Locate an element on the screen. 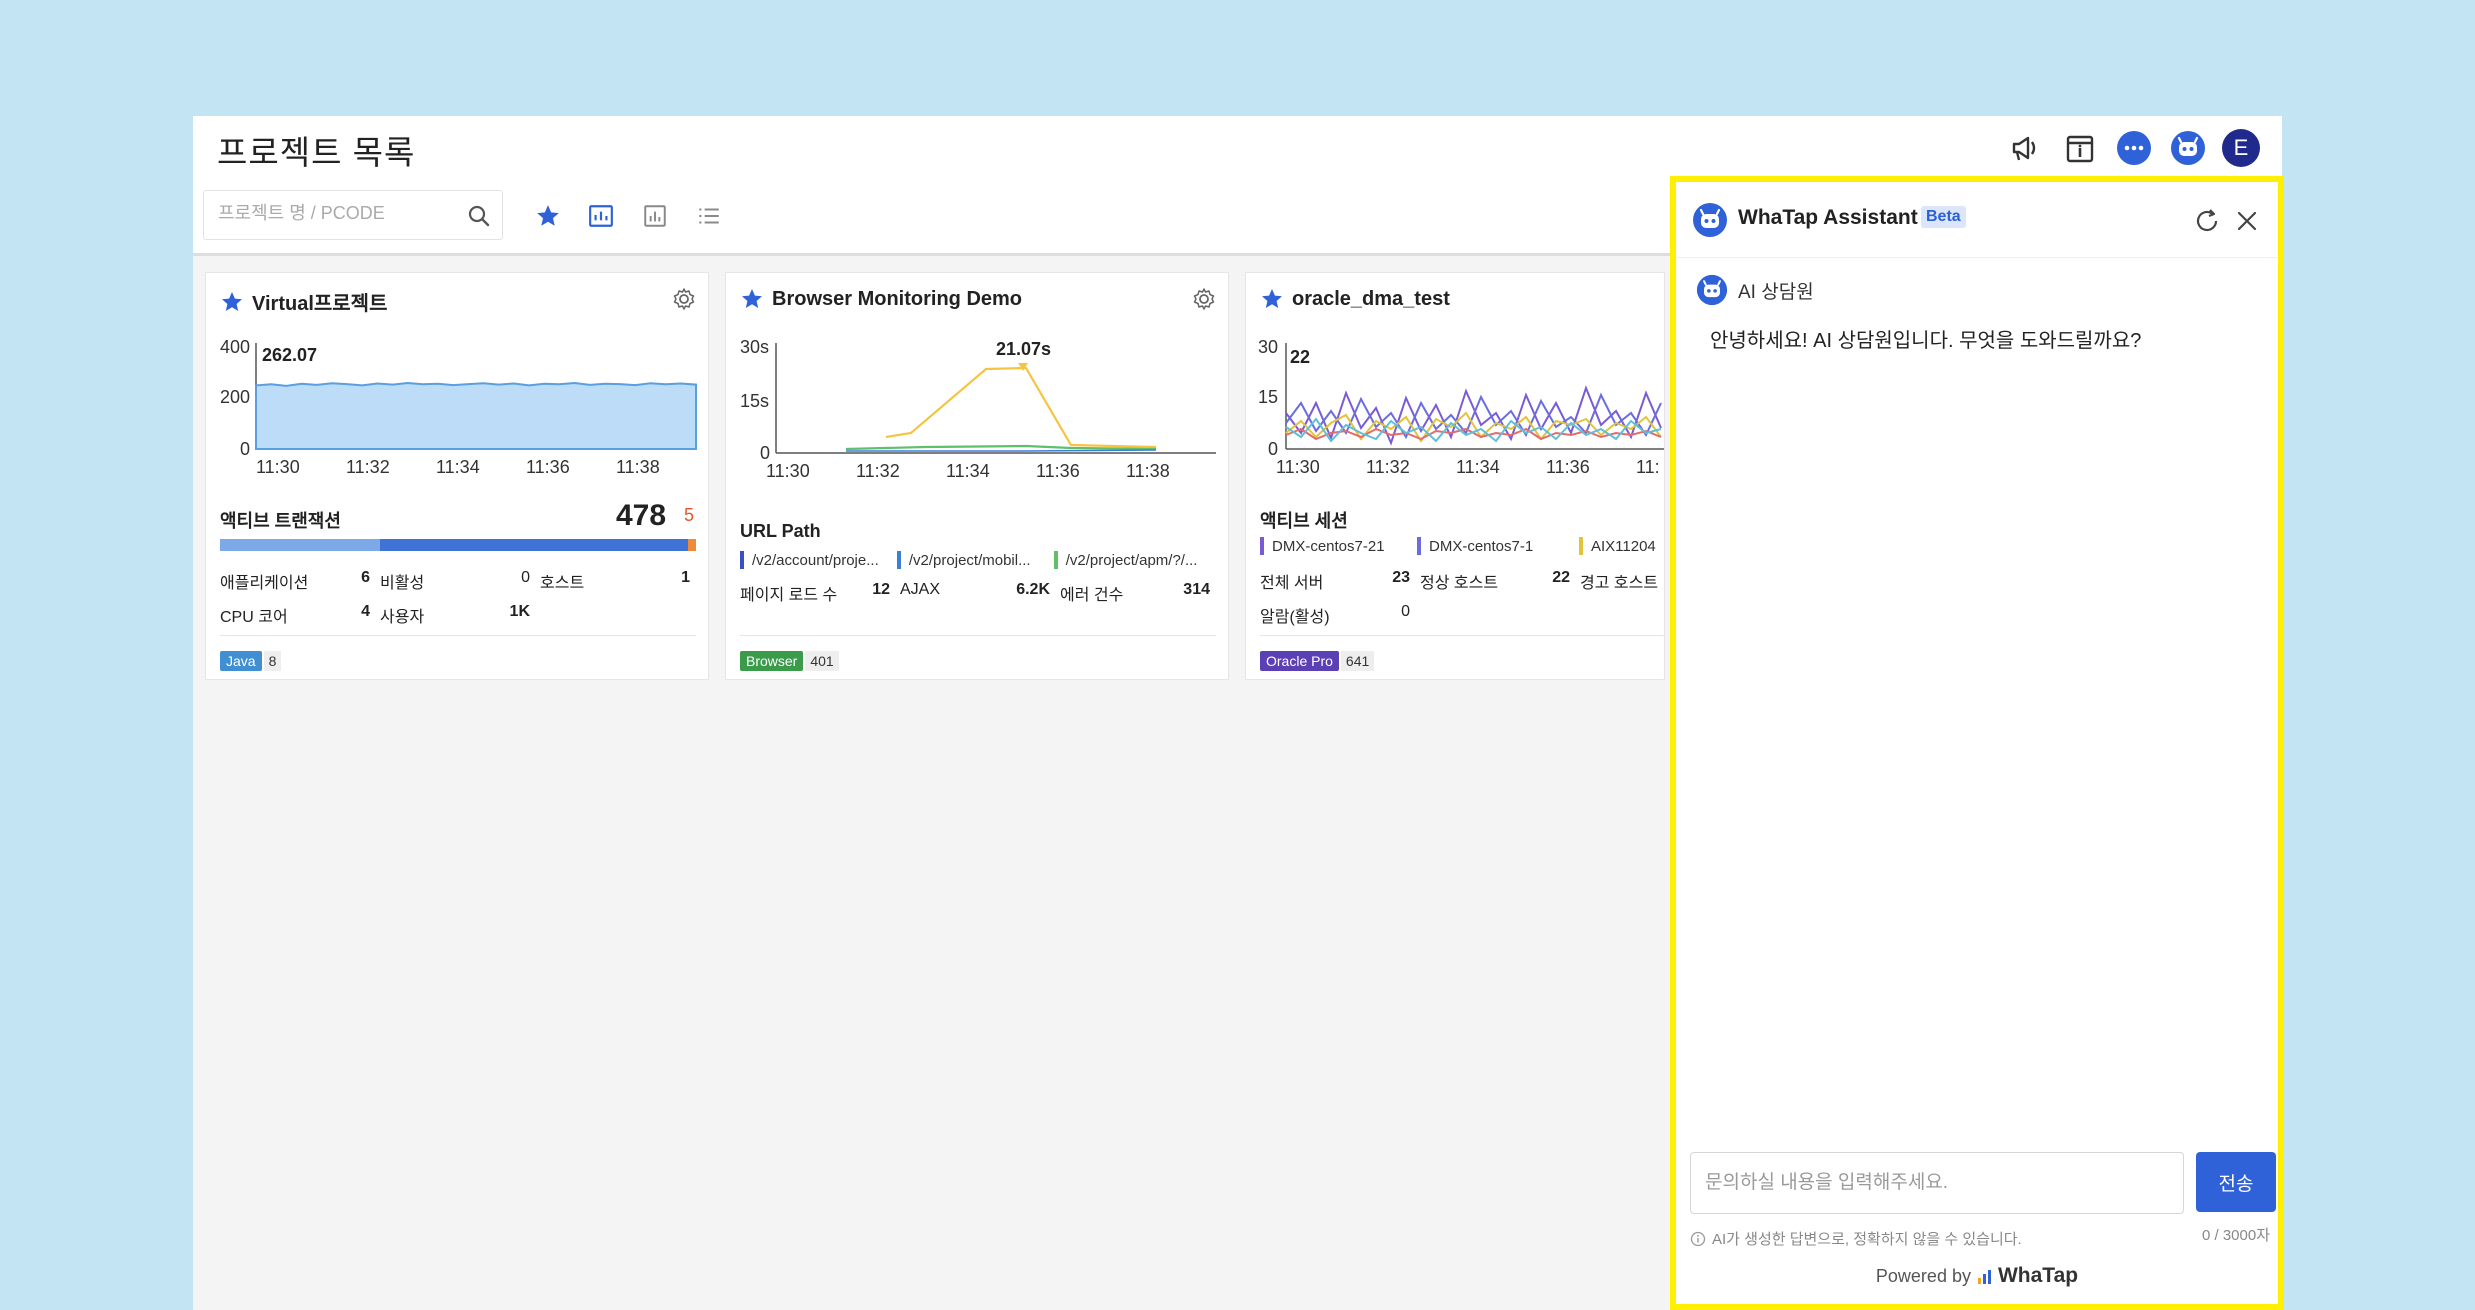 The width and height of the screenshot is (2475, 1310). ai-disclaimer: AI가 생성한 답변으로, 정확하지 않을 수 있습니다. is located at coordinates (1856, 1238).